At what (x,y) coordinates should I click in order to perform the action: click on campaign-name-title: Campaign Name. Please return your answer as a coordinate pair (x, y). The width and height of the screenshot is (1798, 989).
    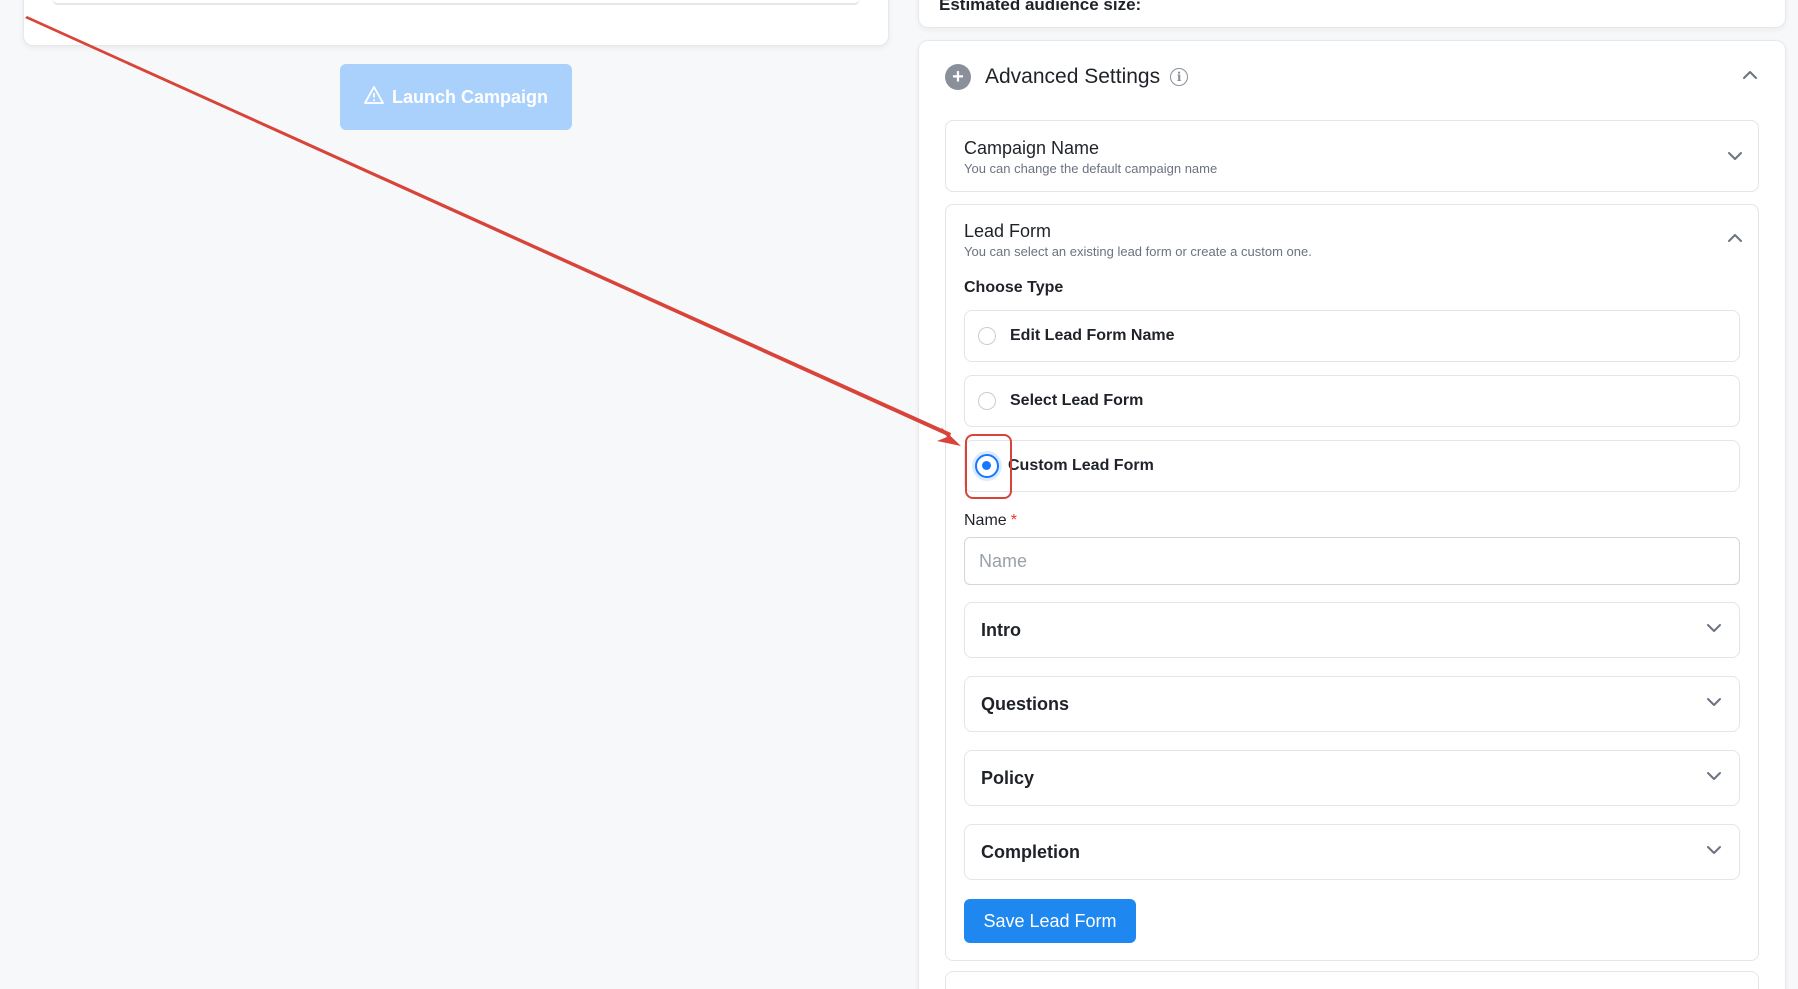
    Looking at the image, I should click on (1032, 148).